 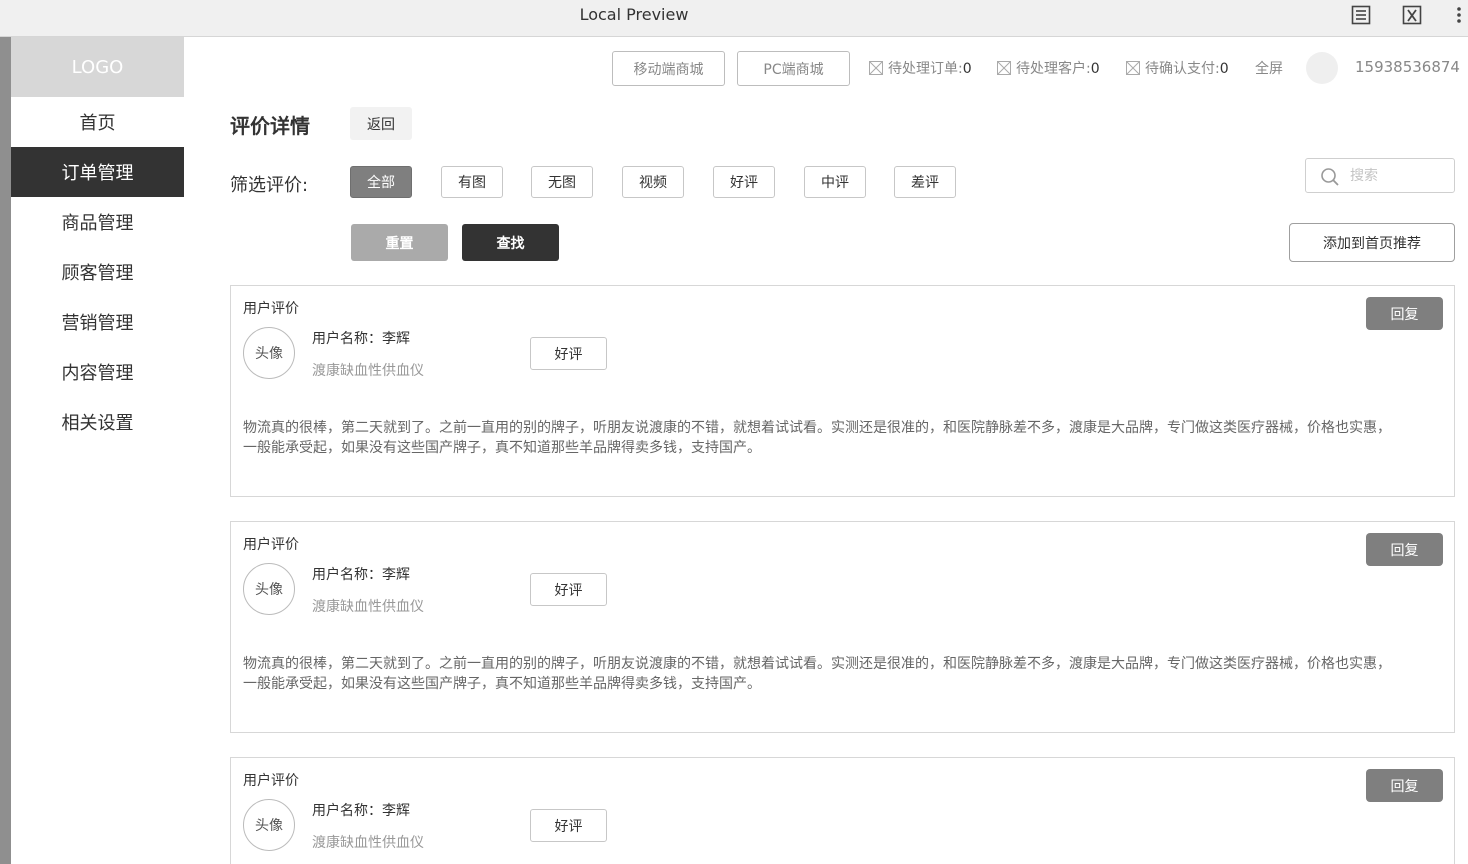 I want to click on document-icon, so click(x=1361, y=15).